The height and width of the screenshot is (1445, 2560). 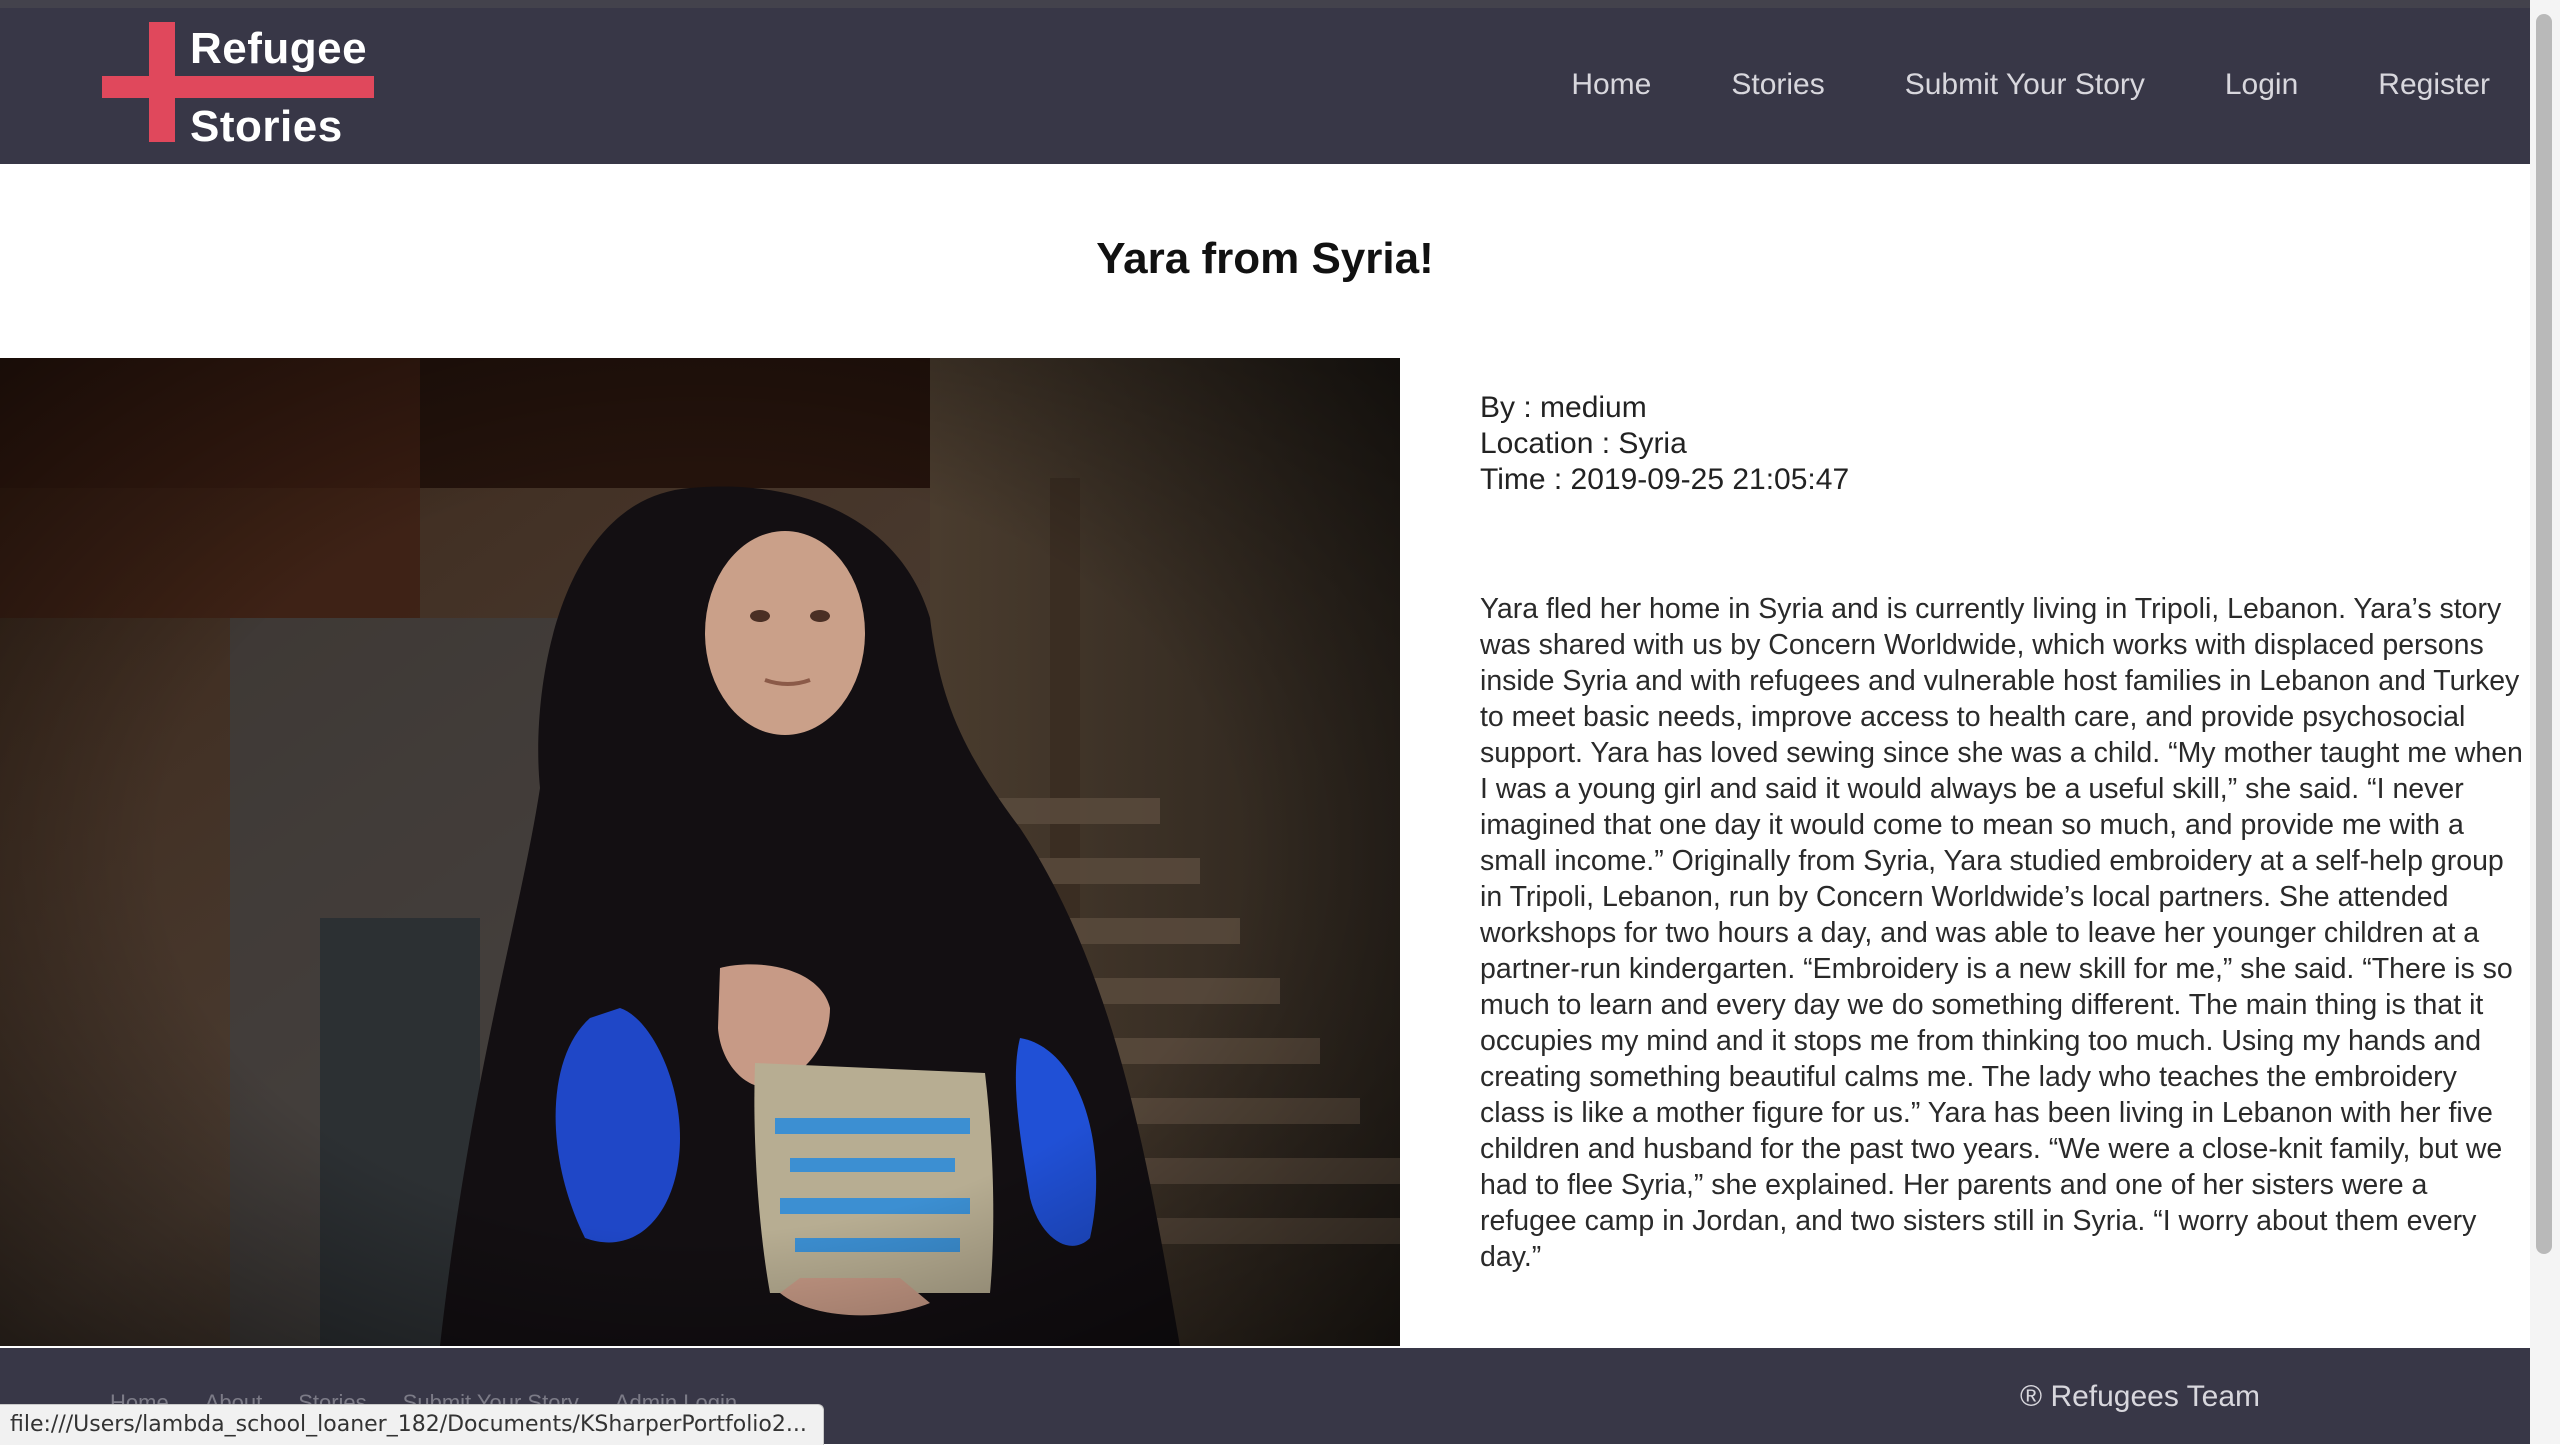 I want to click on nav-login-link: Login, so click(x=2261, y=85).